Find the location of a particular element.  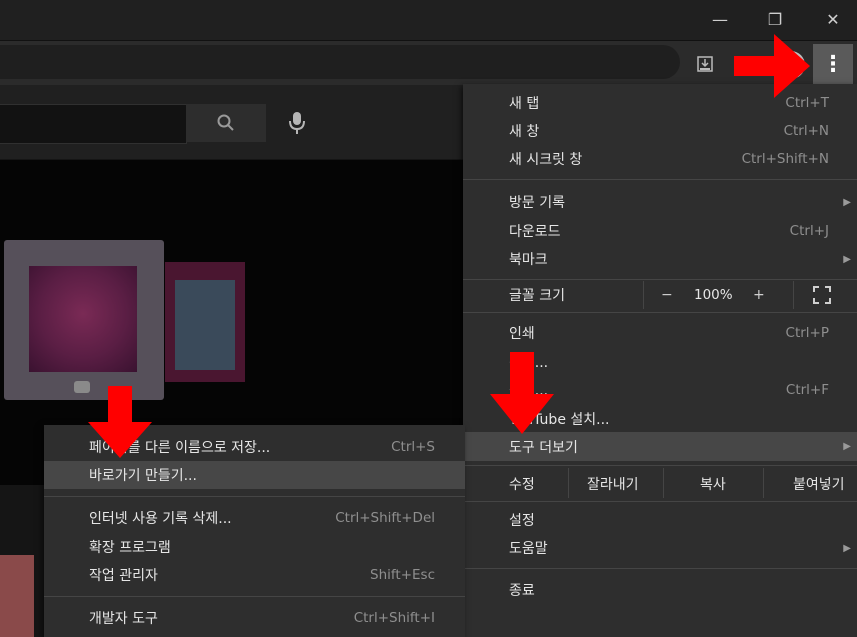

menu-item-shortcut: Shift+Esc is located at coordinates (402, 575).